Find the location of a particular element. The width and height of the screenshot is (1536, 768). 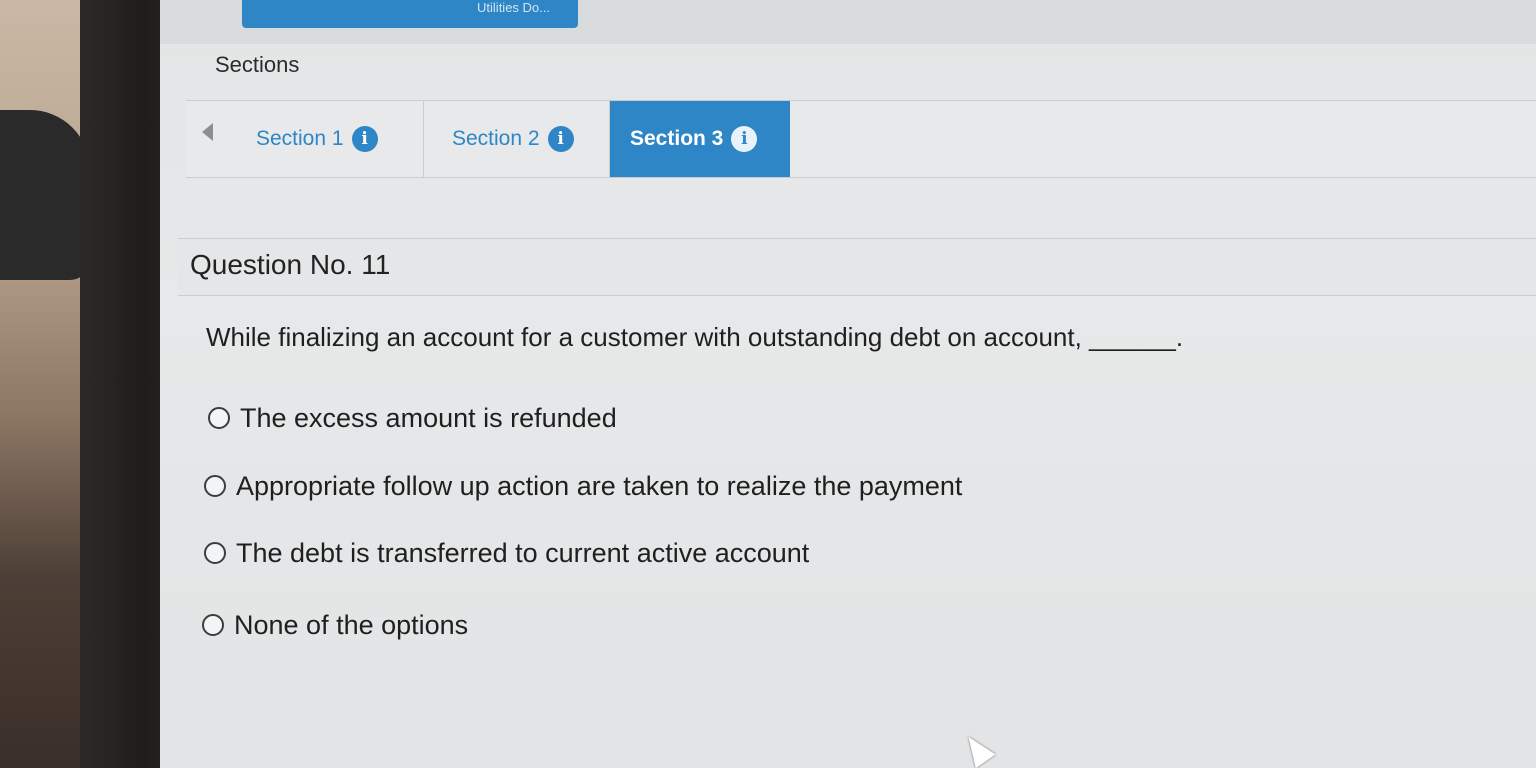

tab-section-3-label: Section 3 is located at coordinates (677, 138).